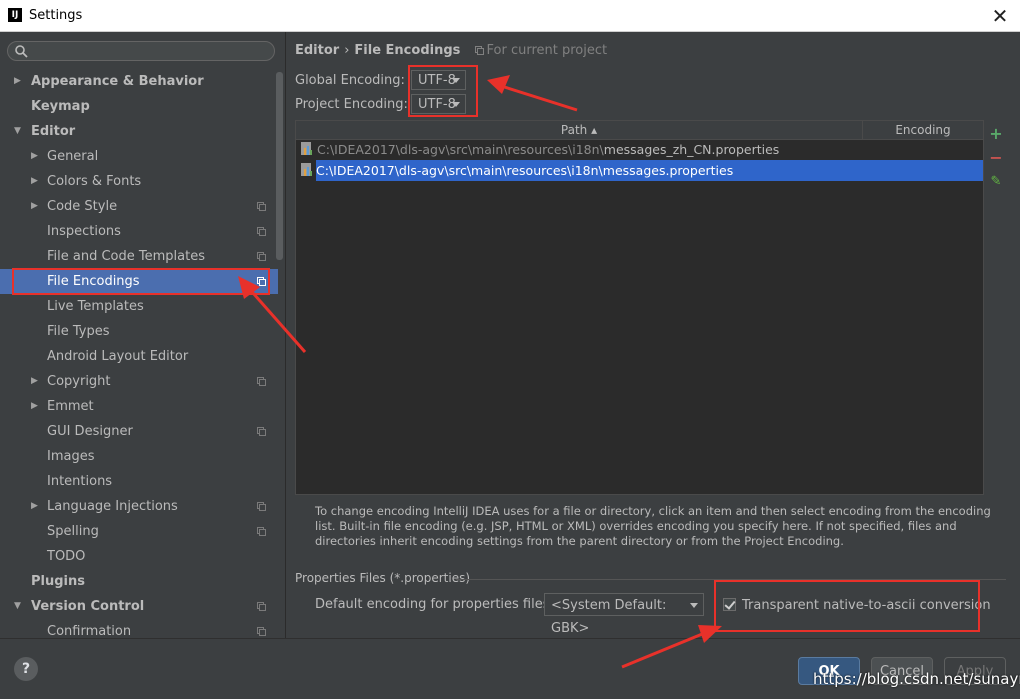  I want to click on sidebar-item-appearance-behavior: ▶ Appearance & Behavior, so click(139, 81).